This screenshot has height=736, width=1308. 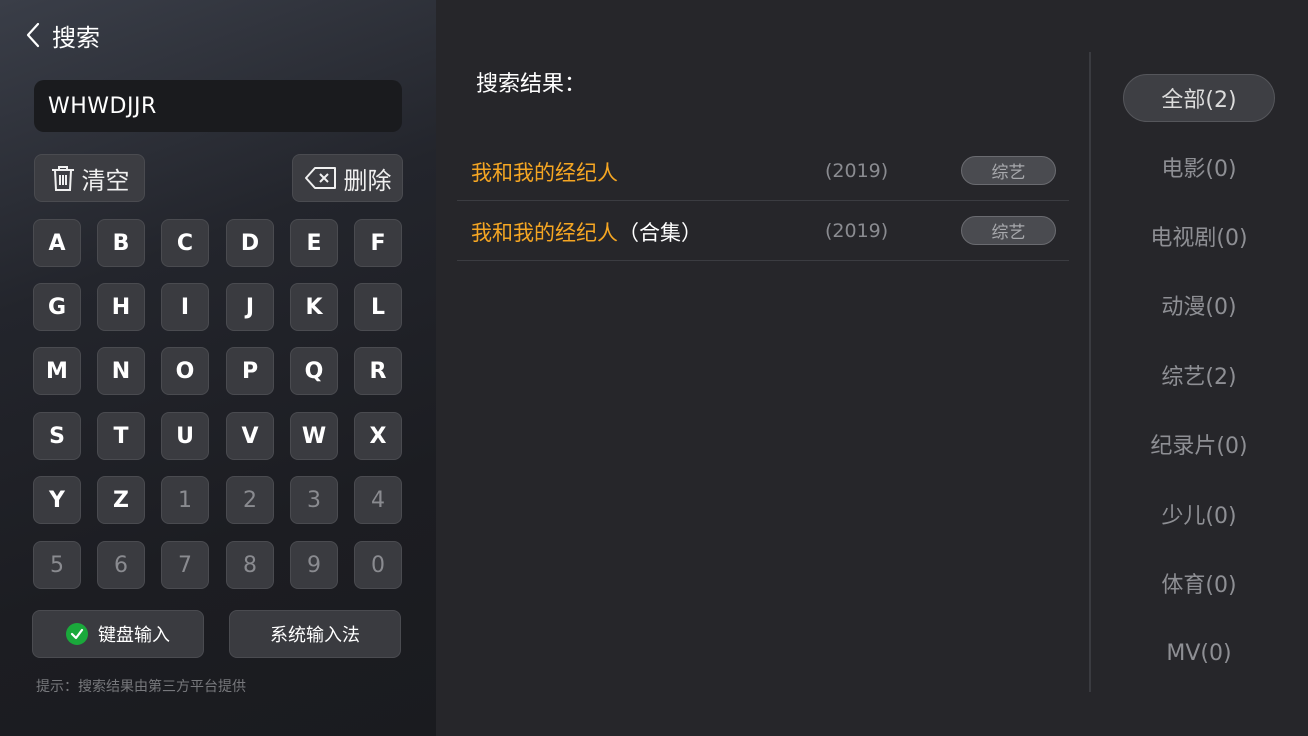 What do you see at coordinates (1199, 444) in the screenshot?
I see `category-documentary: 纪录片(0)` at bounding box center [1199, 444].